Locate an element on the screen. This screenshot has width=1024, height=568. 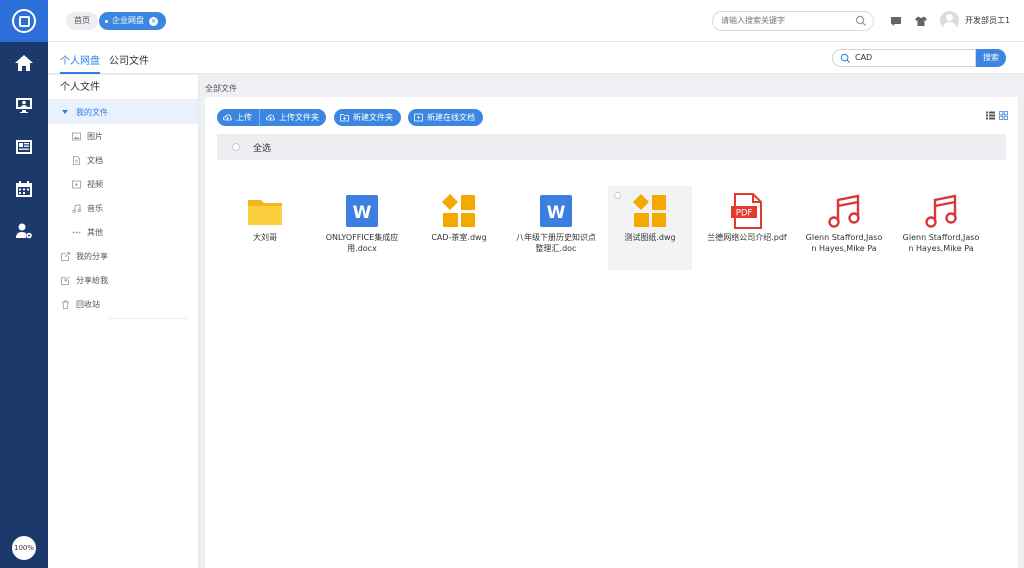
file-item: 大刘哥 is located at coordinates (265, 228).